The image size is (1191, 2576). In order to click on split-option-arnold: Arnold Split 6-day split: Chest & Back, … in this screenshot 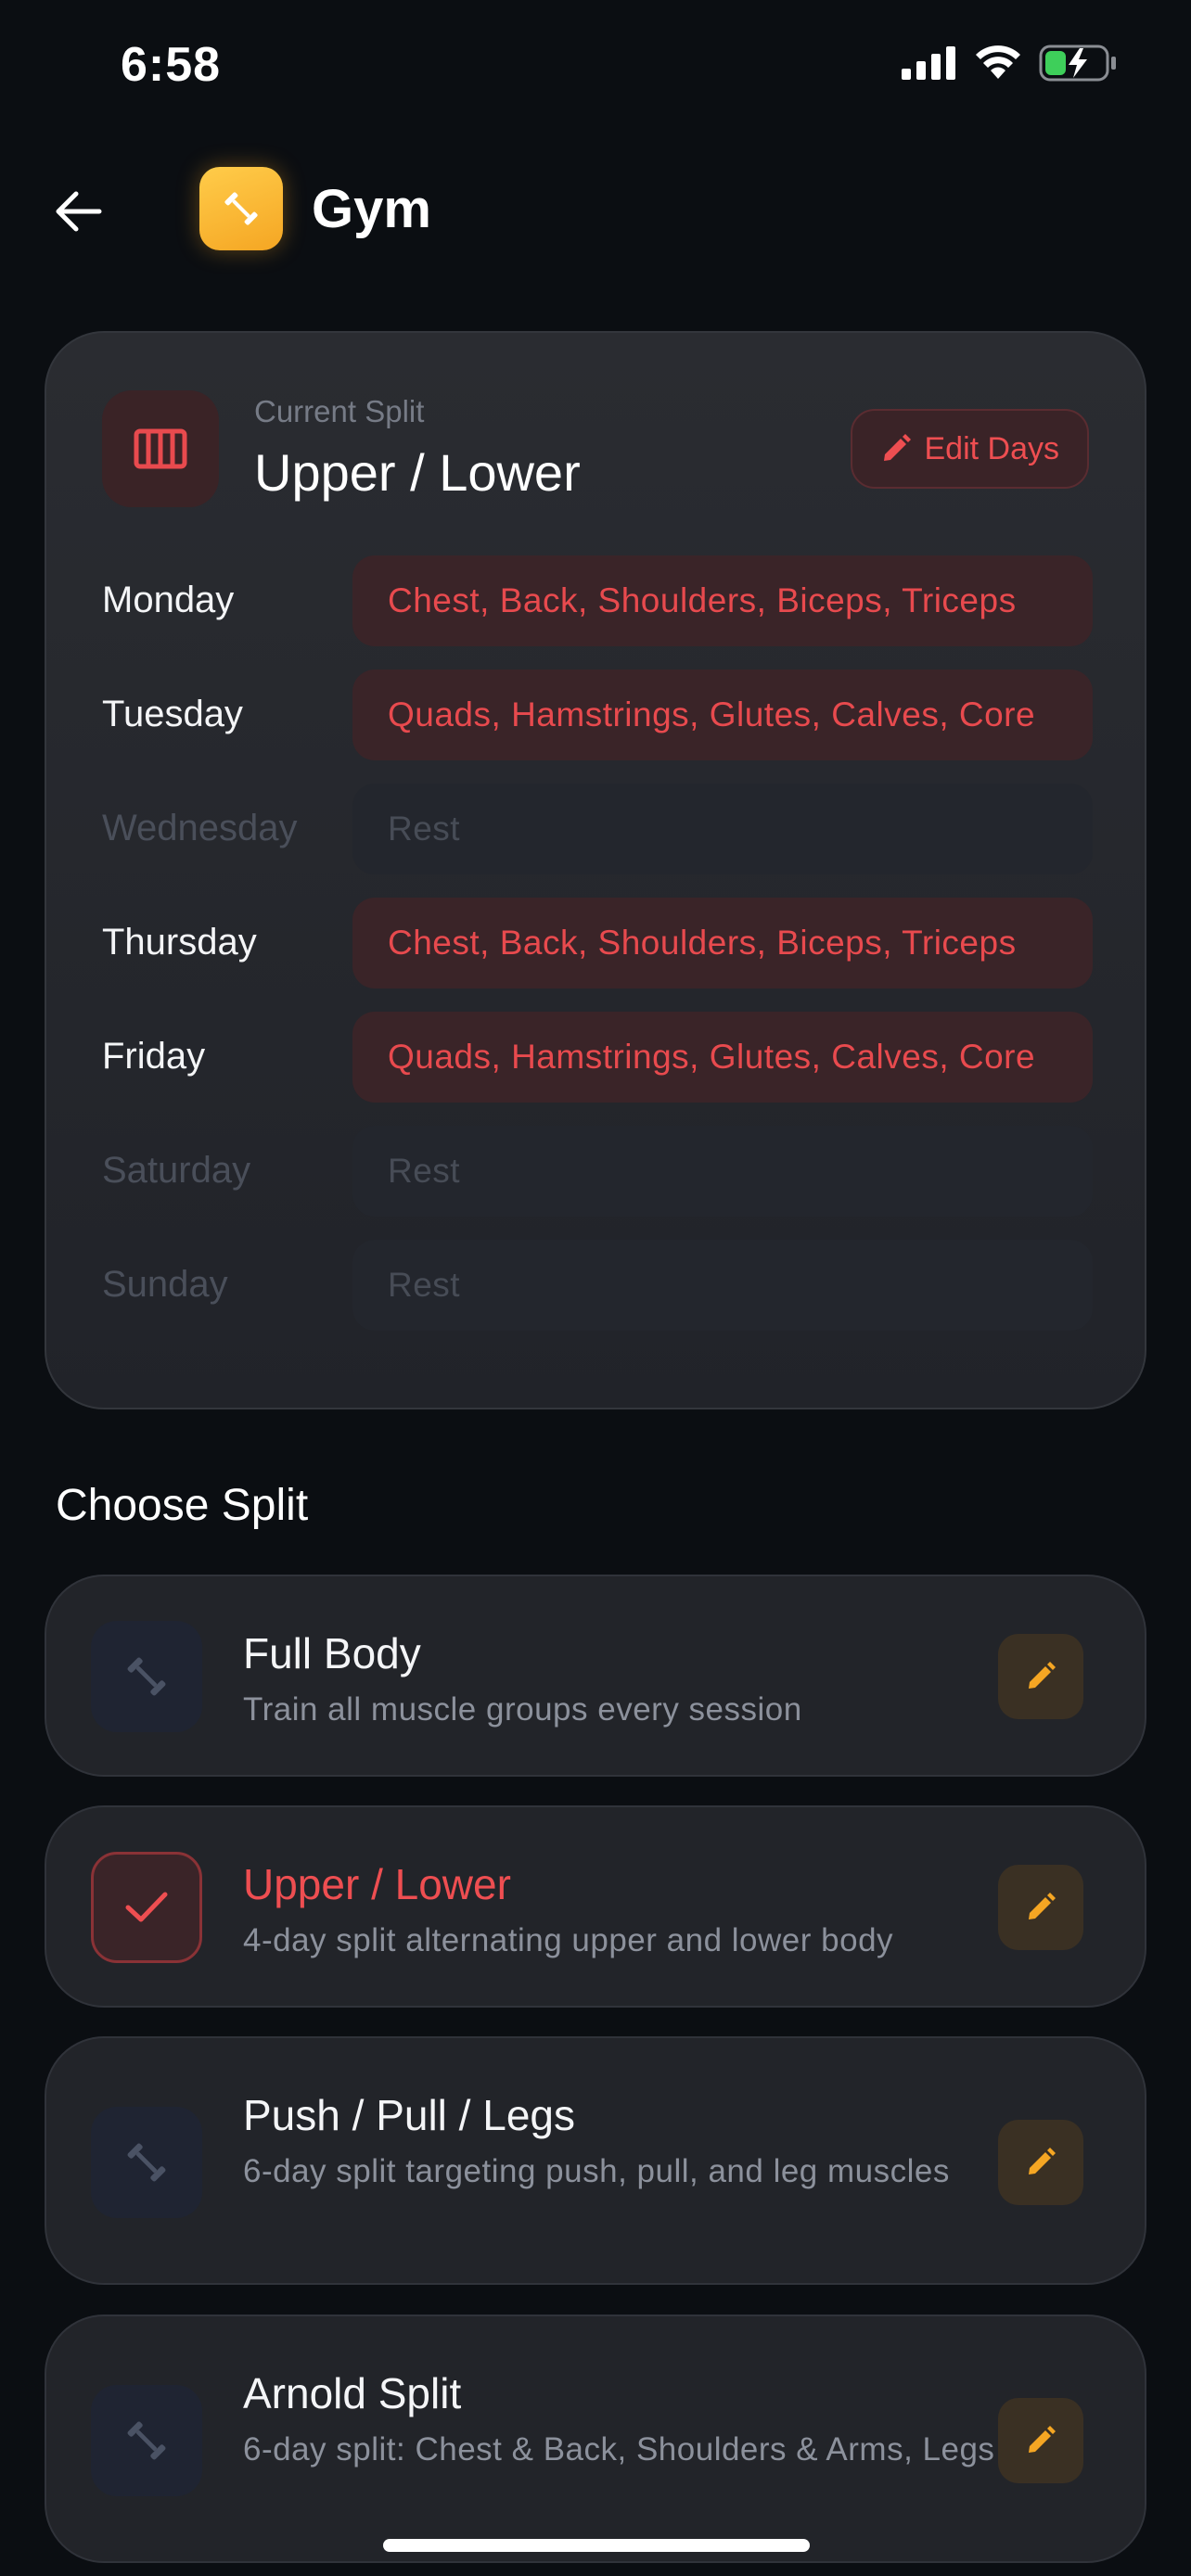, I will do `click(595, 2439)`.